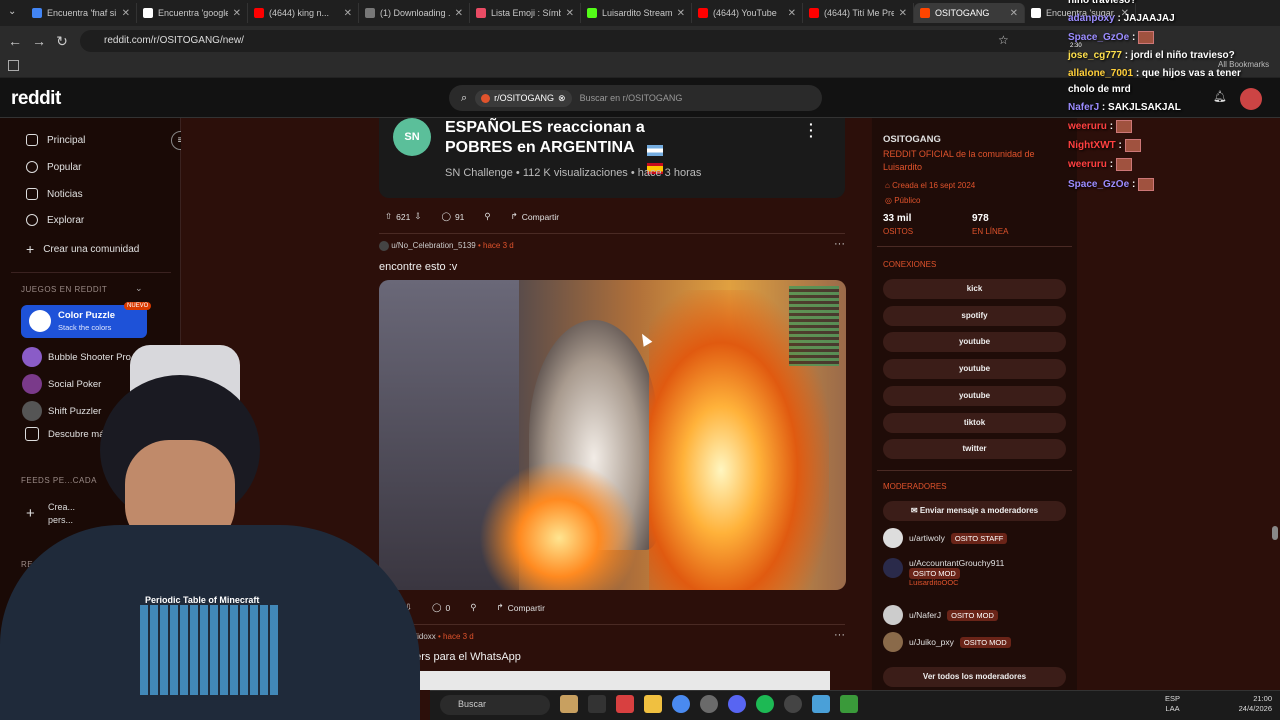 The image size is (1280, 720). What do you see at coordinates (192, 13) in the screenshot?
I see `browser-tab: Encuentra 'google... ✕` at bounding box center [192, 13].